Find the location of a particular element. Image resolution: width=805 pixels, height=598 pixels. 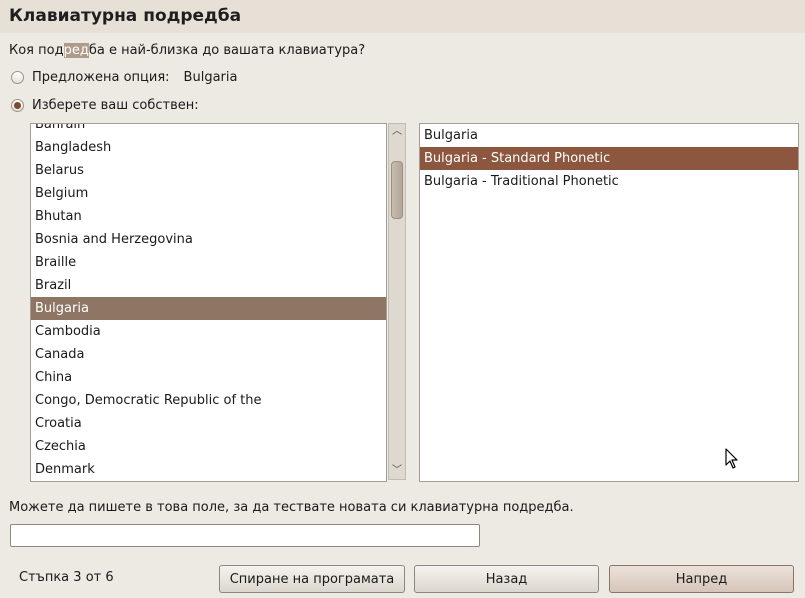

keyboard-test-input is located at coordinates (245, 535).